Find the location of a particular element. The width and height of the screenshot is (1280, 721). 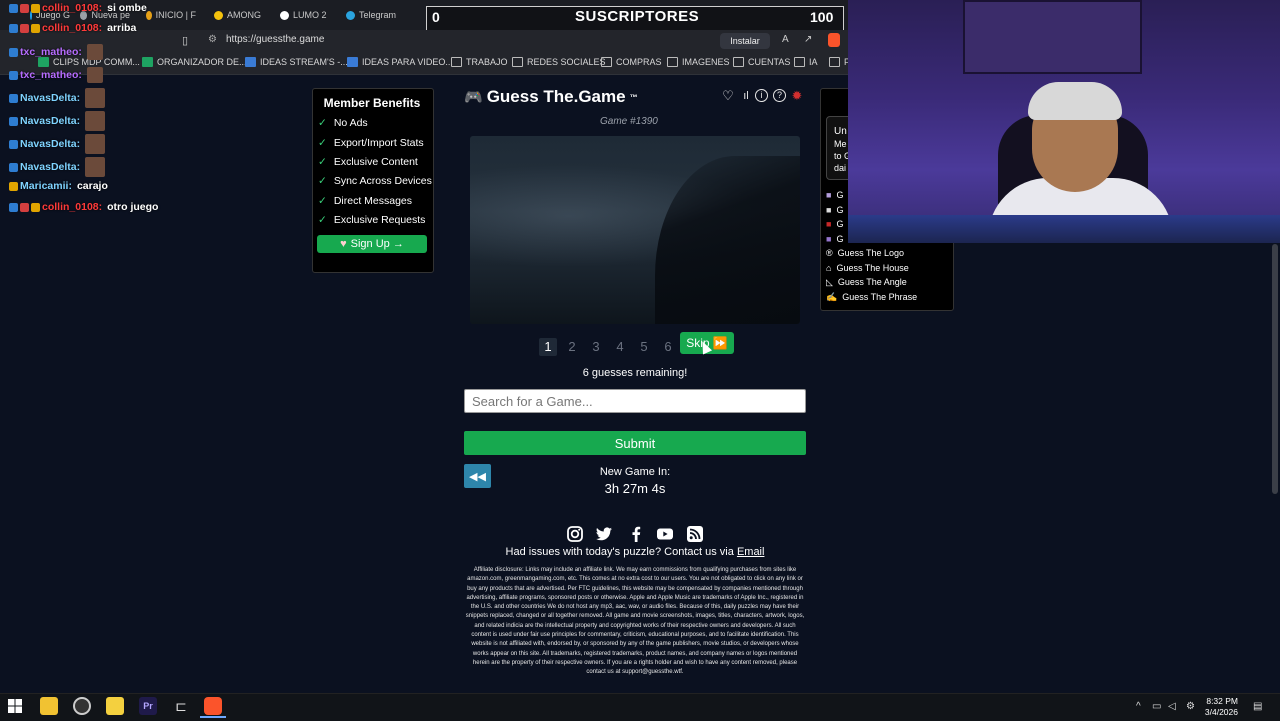

sign-up-button: ♥ Sign Up → is located at coordinates (372, 244).